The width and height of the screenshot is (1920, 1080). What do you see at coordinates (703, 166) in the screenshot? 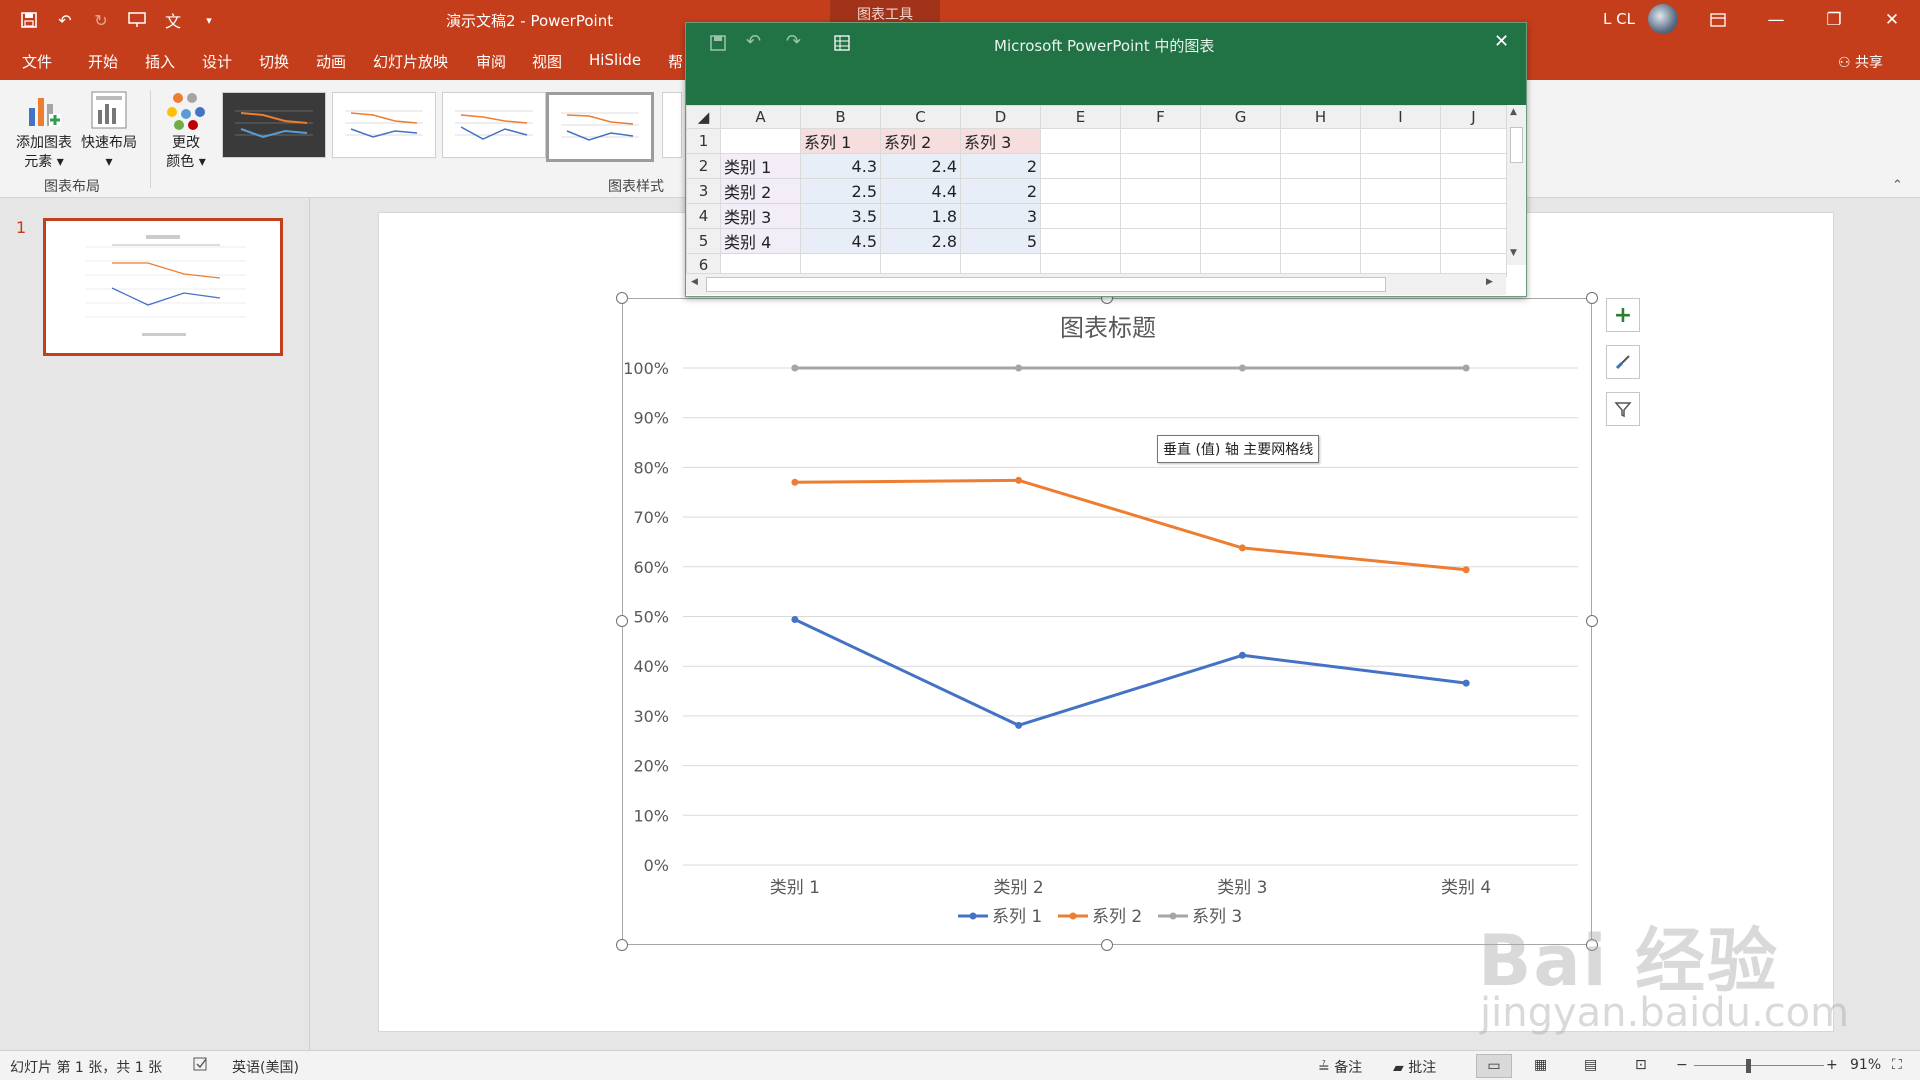
I see `row-header: 2` at bounding box center [703, 166].